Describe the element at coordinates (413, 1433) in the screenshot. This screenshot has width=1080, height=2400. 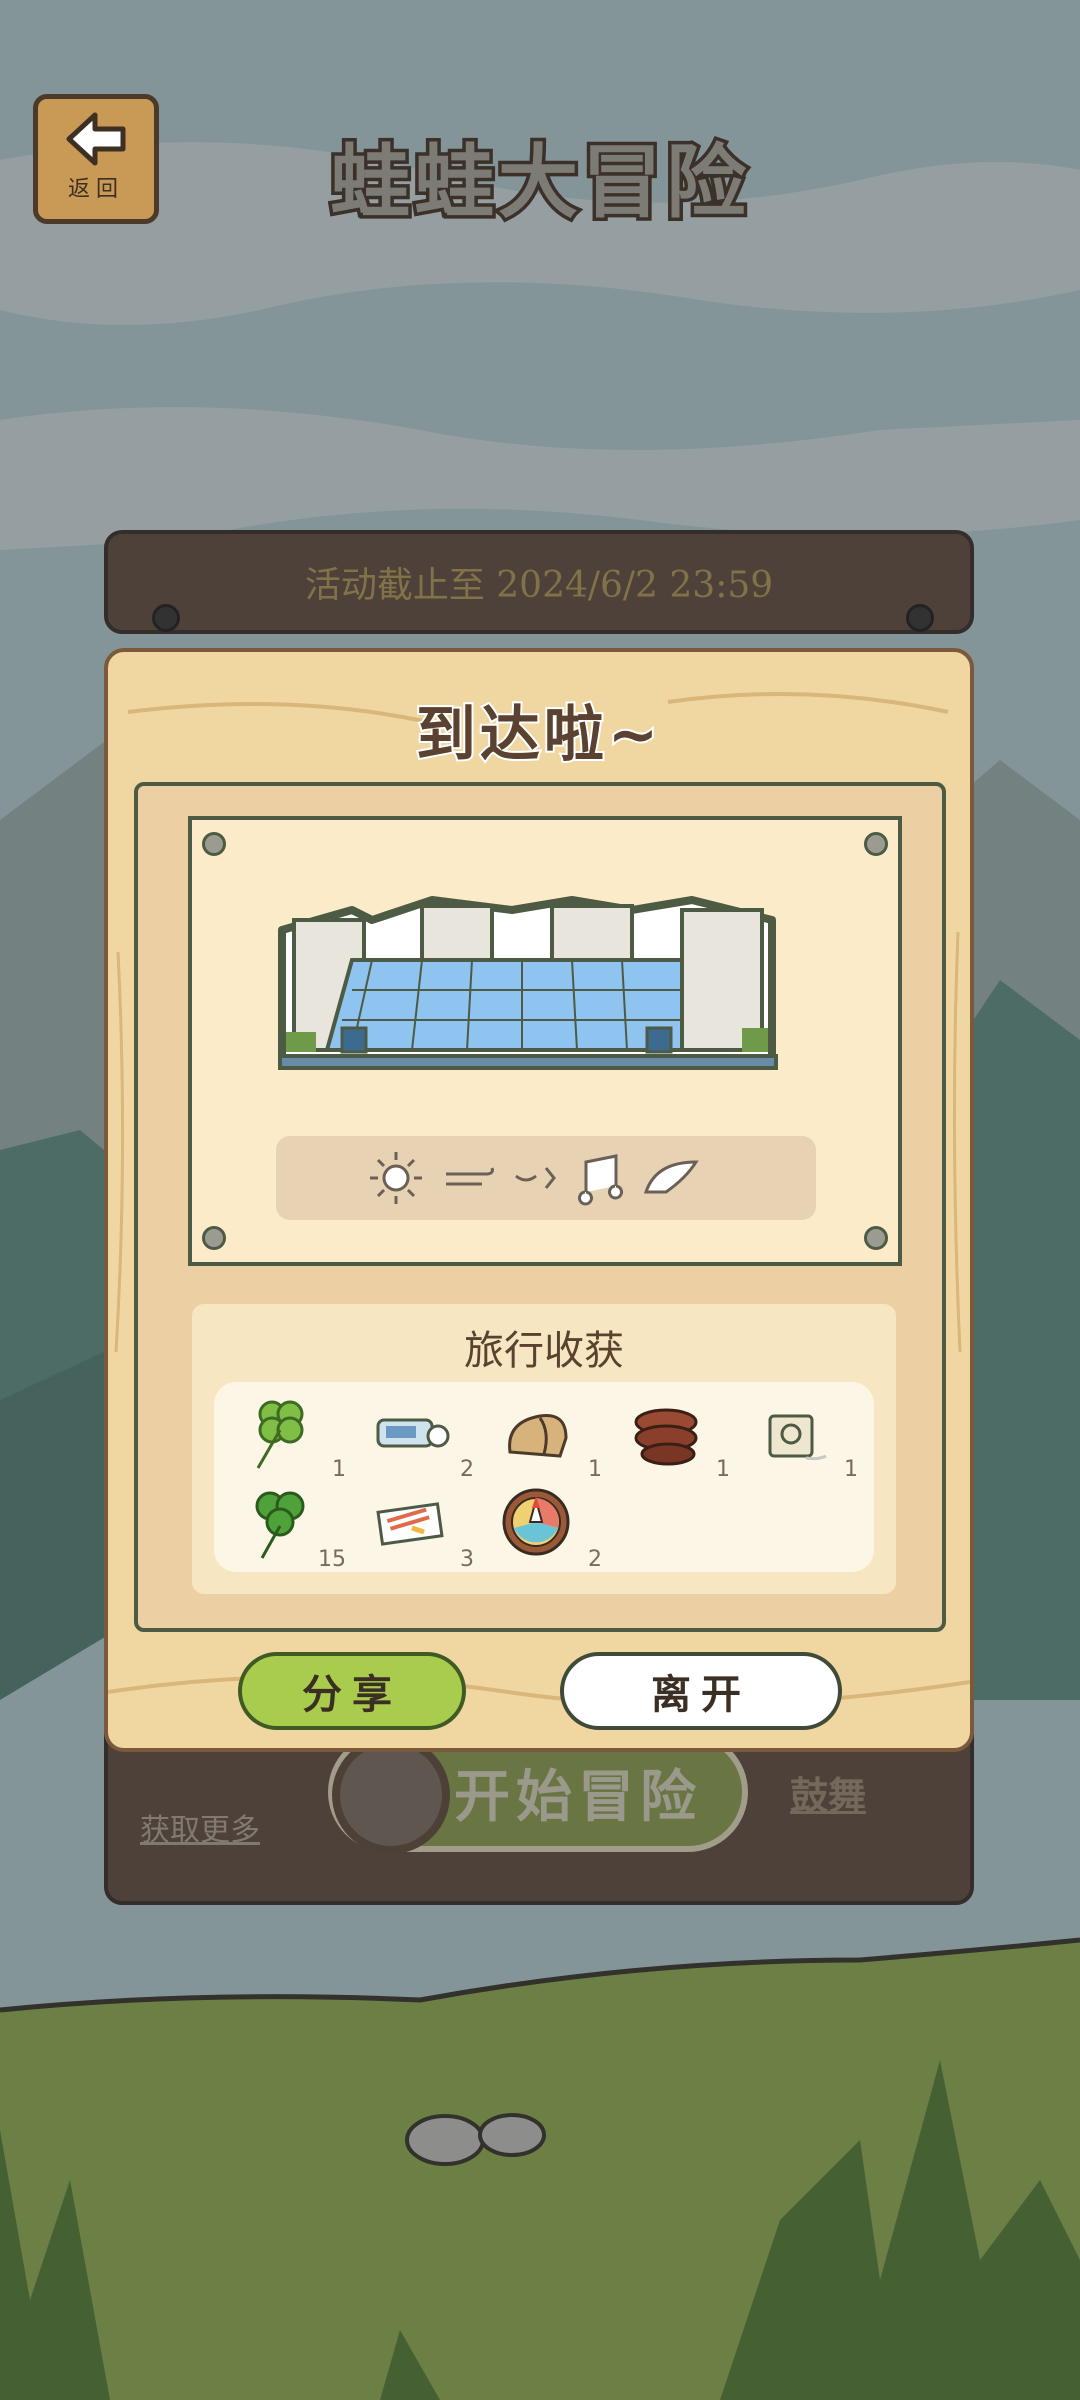
I see `ticket-icon` at that location.